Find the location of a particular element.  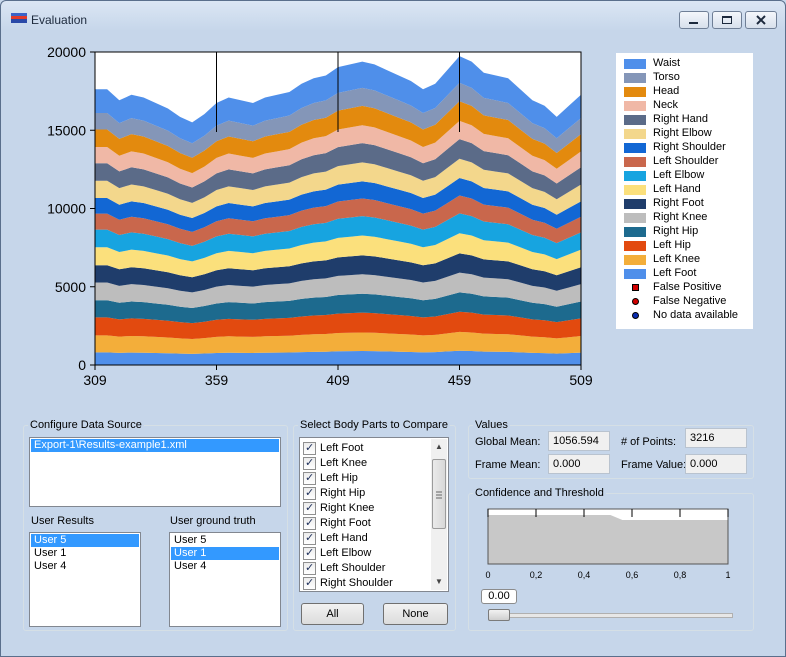

data-file-list: Export-1\Results-example1.xml is located at coordinates (155, 472).